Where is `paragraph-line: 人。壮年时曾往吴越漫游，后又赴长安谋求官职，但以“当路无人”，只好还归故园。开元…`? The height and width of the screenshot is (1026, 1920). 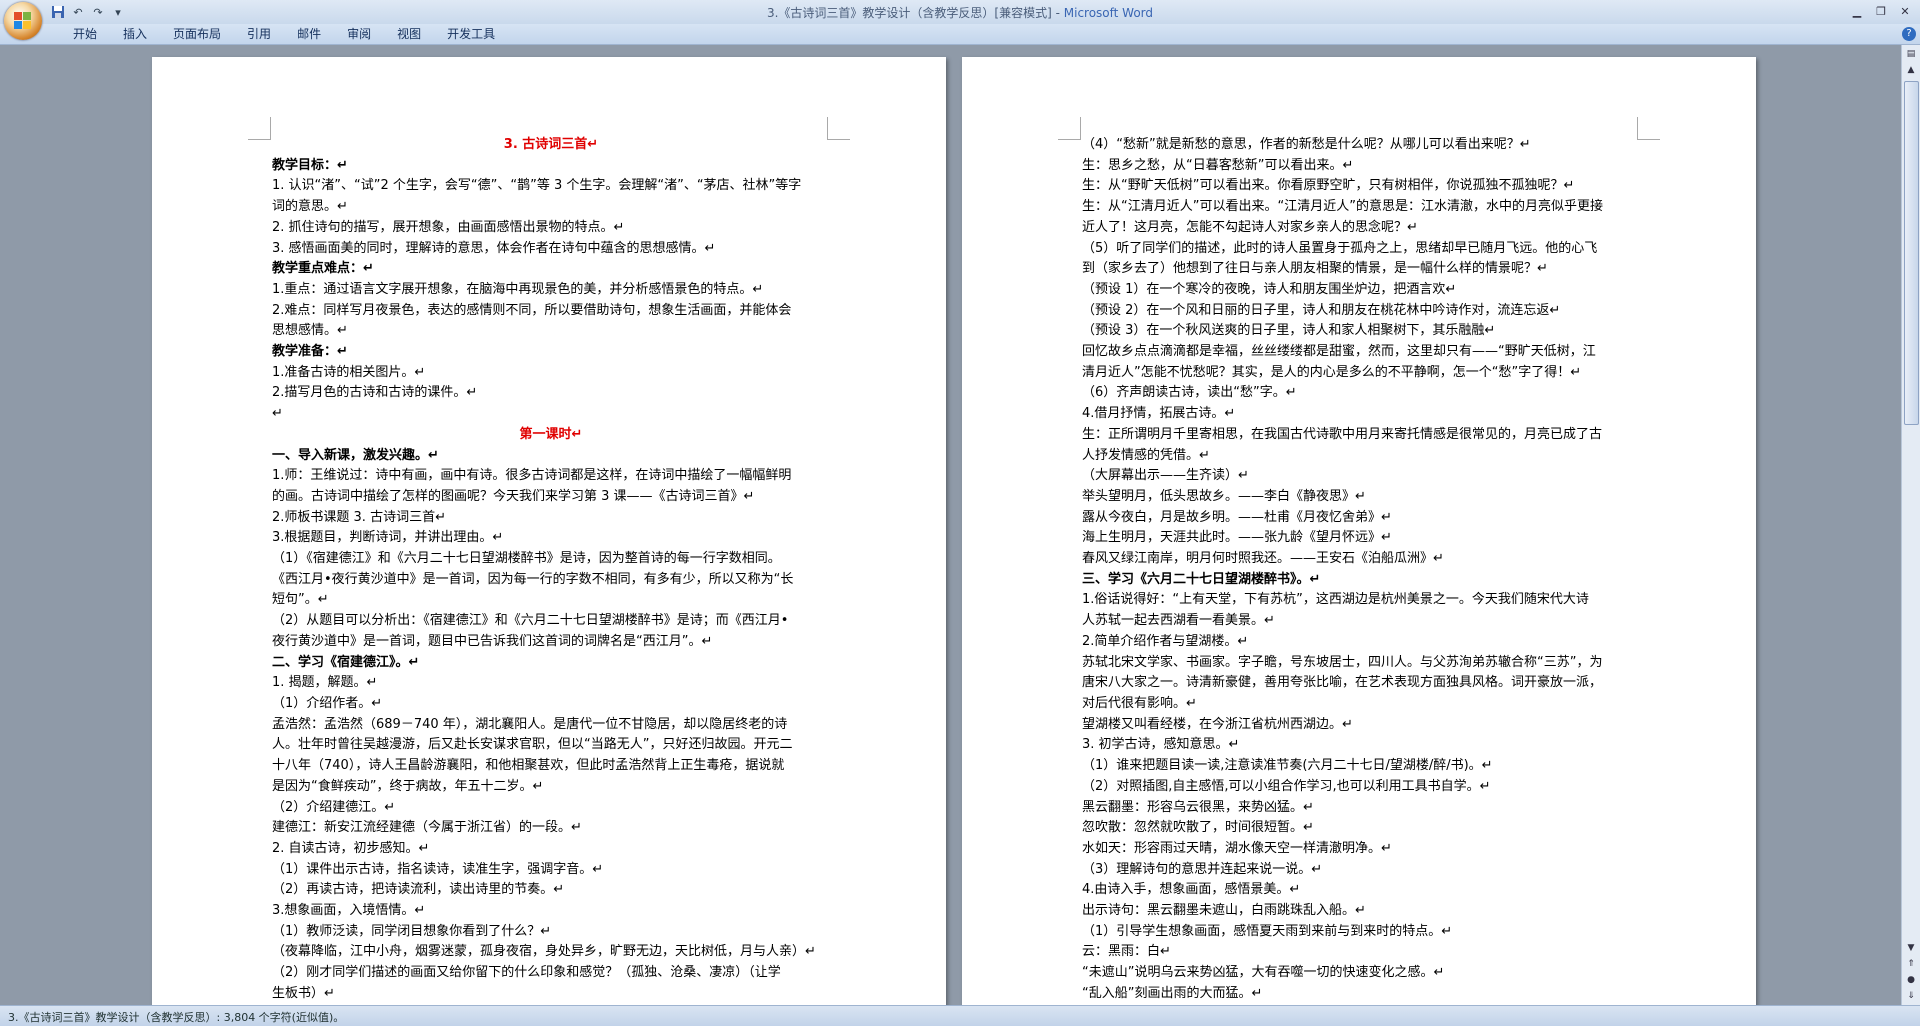 paragraph-line: 人。壮年时曾往吴越漫游，后又赴长安谋求官职，但以“当路无人”，只好还归故园。开元… is located at coordinates (551, 745).